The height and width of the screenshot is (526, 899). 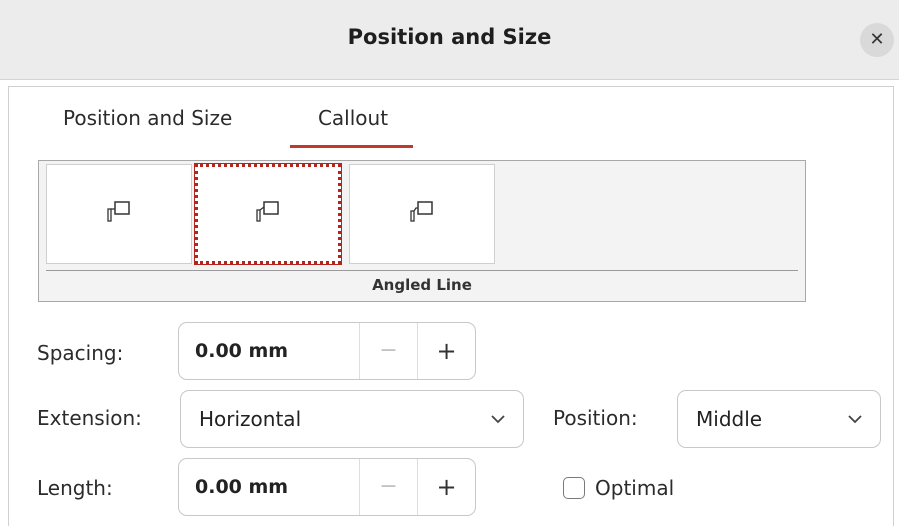 What do you see at coordinates (446, 487) in the screenshot?
I see `length-increment-button: +` at bounding box center [446, 487].